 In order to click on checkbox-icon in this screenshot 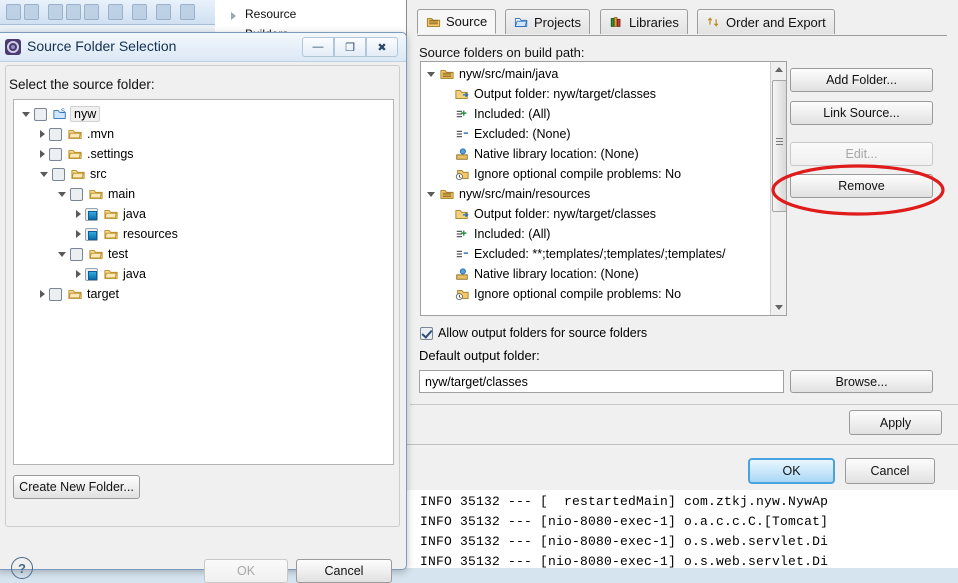, I will do `click(426, 333)`.